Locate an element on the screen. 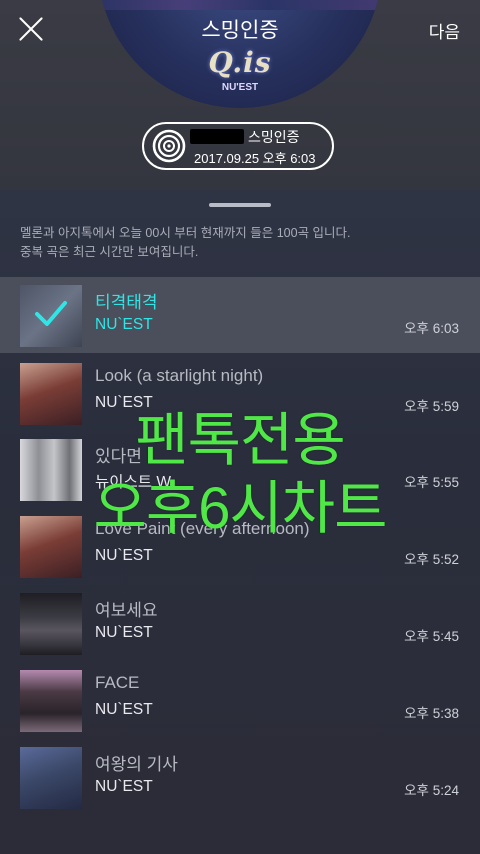 The width and height of the screenshot is (480, 854). track-time: 오후 5:59 is located at coordinates (431, 406).